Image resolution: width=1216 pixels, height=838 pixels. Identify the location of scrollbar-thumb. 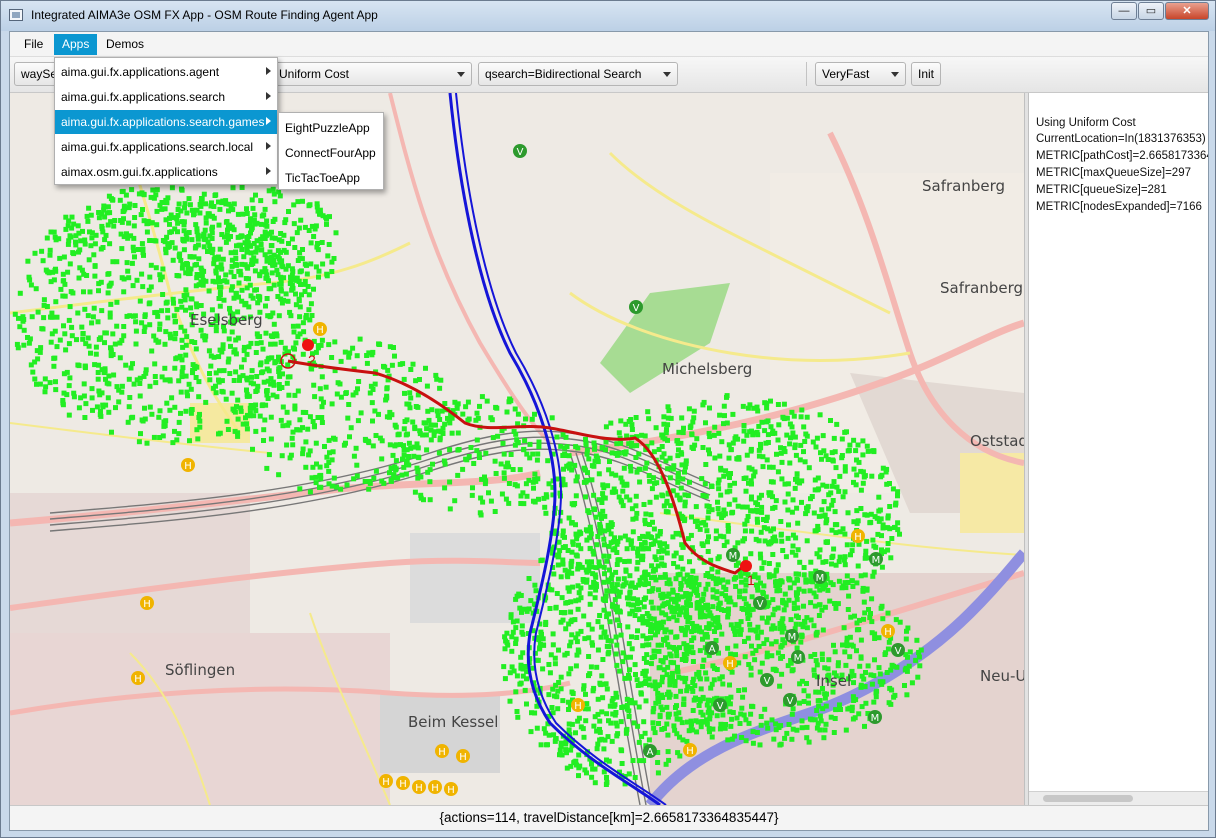
(1088, 798).